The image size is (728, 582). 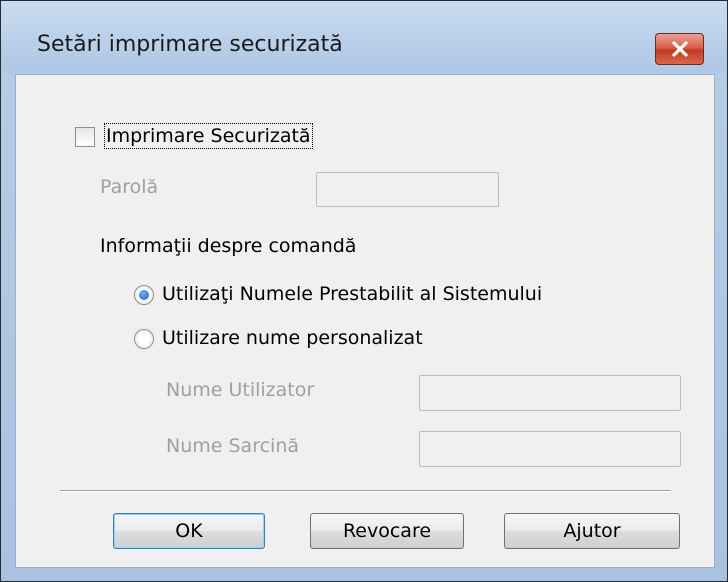 I want to click on close-button, so click(x=679, y=49).